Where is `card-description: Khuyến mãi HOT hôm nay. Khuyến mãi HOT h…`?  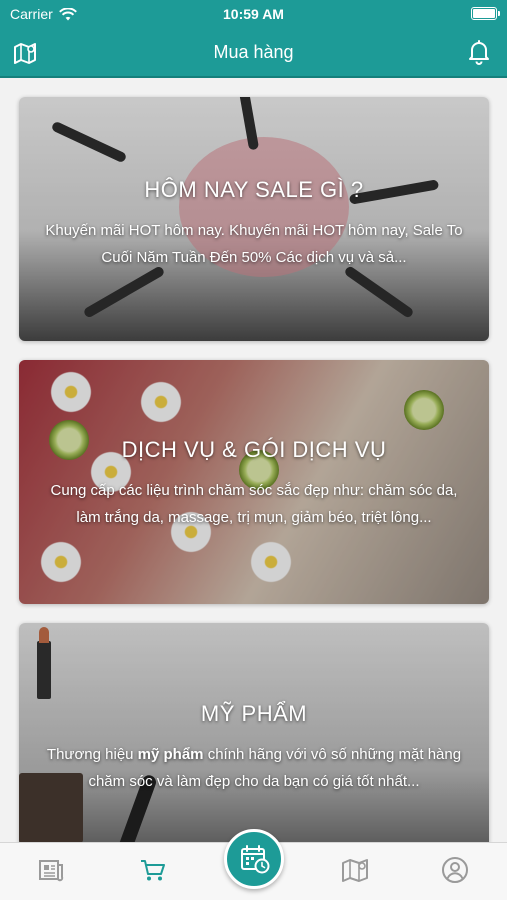 card-description: Khuyến mãi HOT hôm nay. Khuyến mãi HOT h… is located at coordinates (254, 244).